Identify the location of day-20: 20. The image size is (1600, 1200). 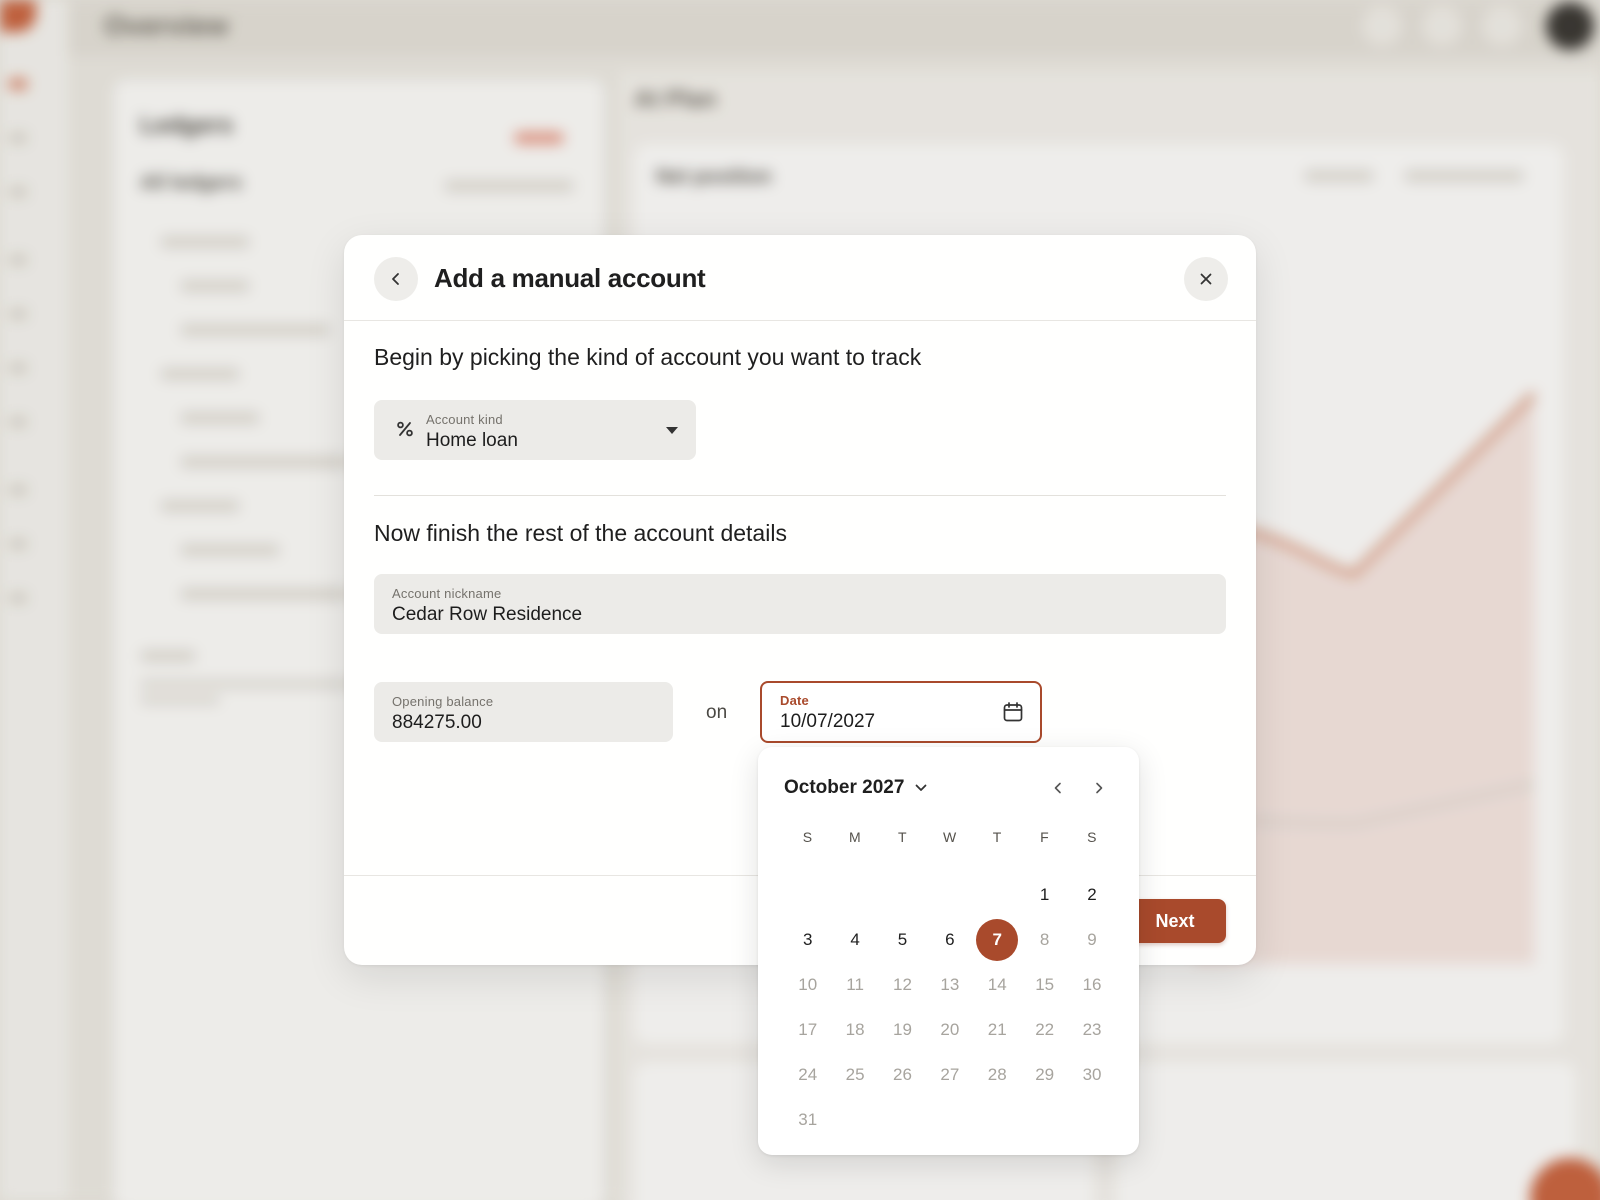
(949, 1029).